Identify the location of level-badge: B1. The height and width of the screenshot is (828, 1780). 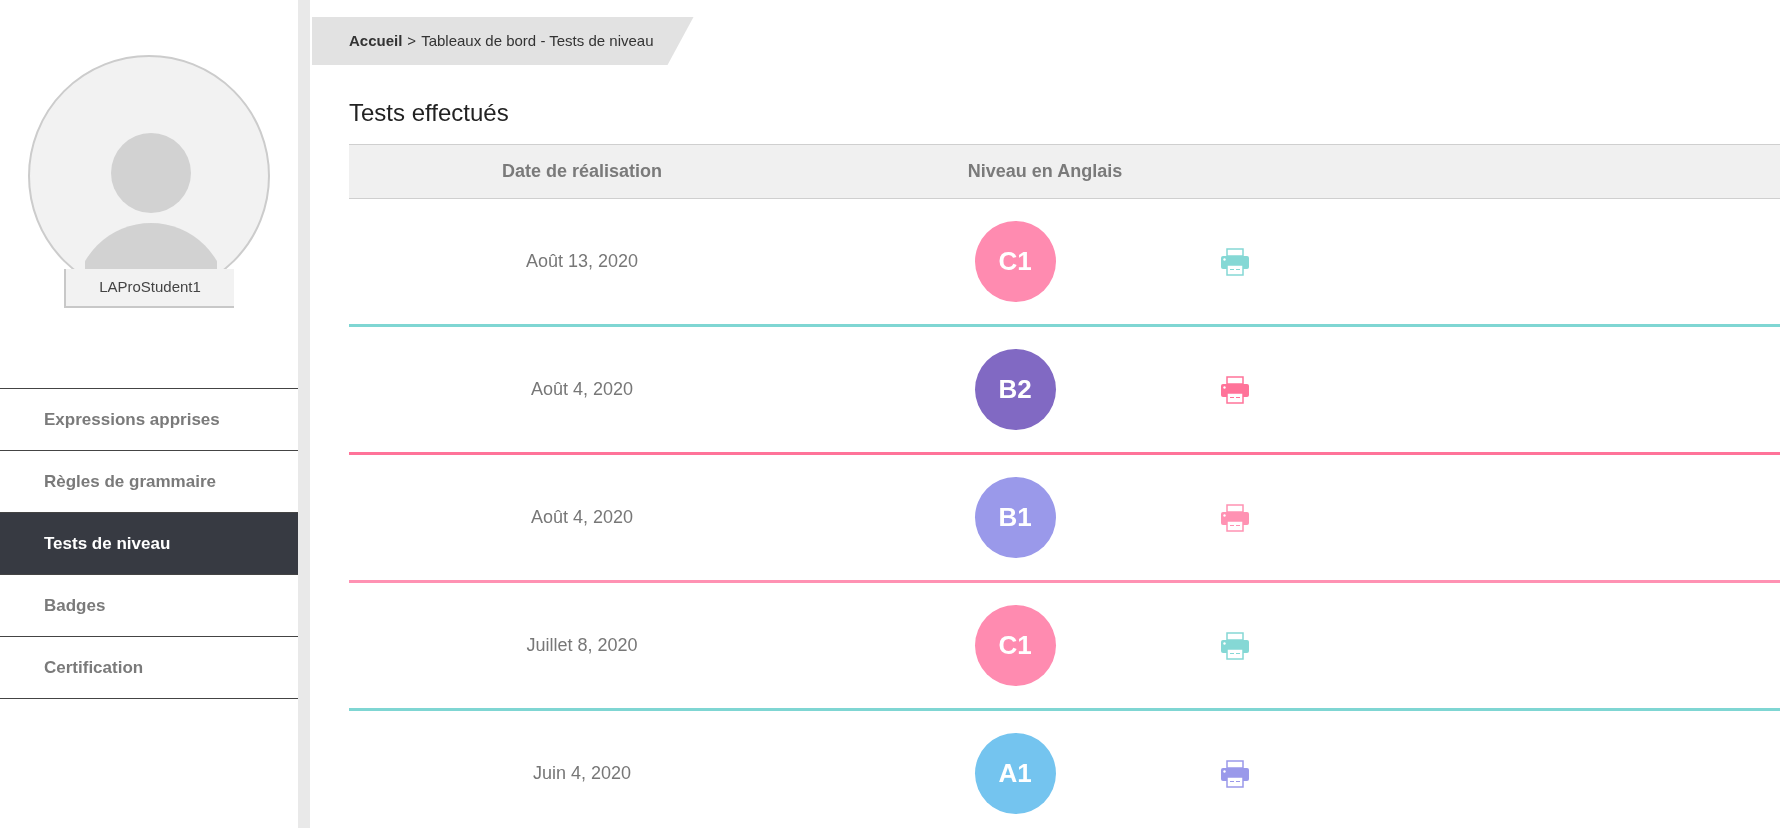
(1015, 517).